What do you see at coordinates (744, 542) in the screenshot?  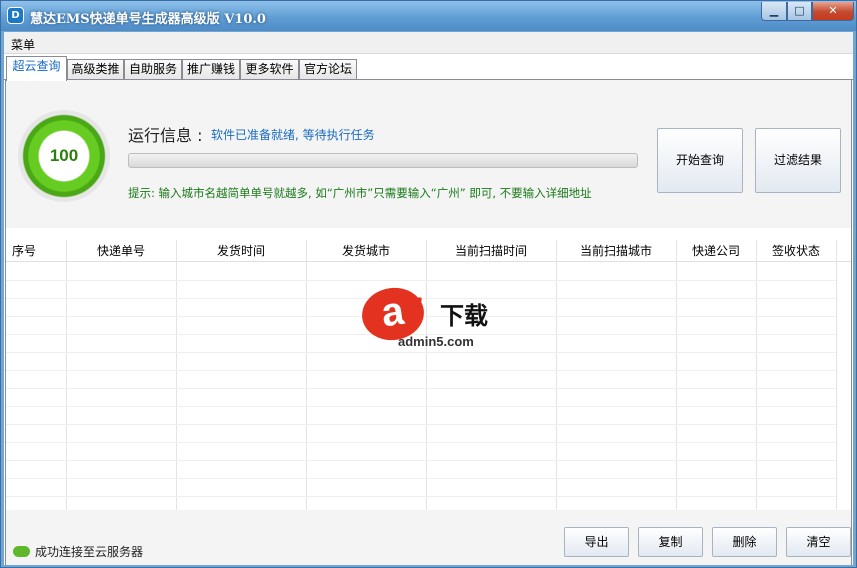 I see `delete-button: 删除` at bounding box center [744, 542].